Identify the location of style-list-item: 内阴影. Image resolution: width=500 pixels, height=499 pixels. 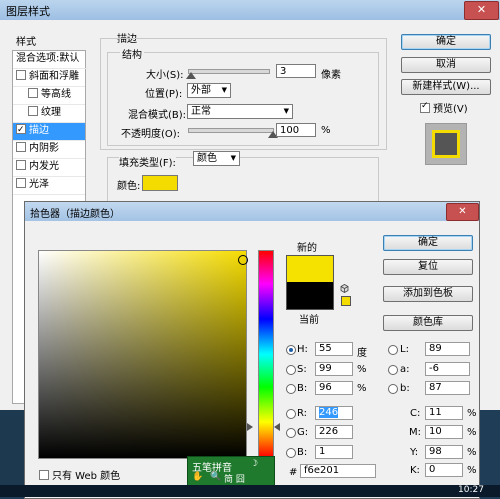
(49, 150).